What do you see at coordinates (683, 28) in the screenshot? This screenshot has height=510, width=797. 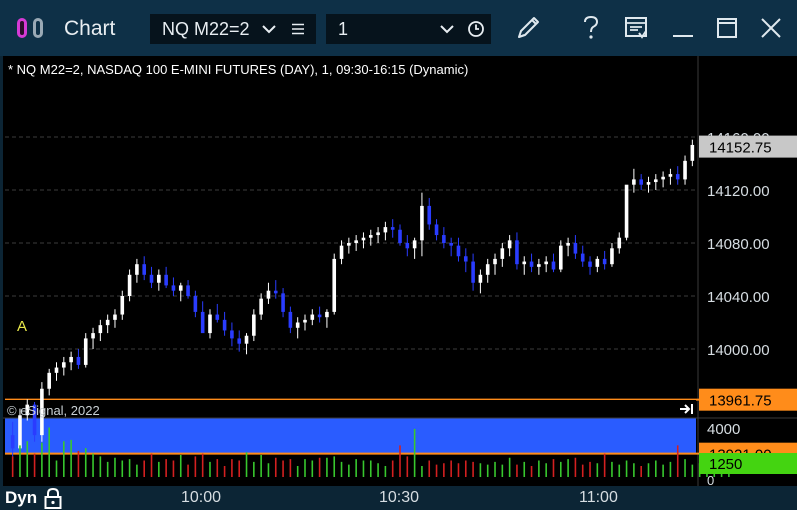 I see `minimize-icon` at bounding box center [683, 28].